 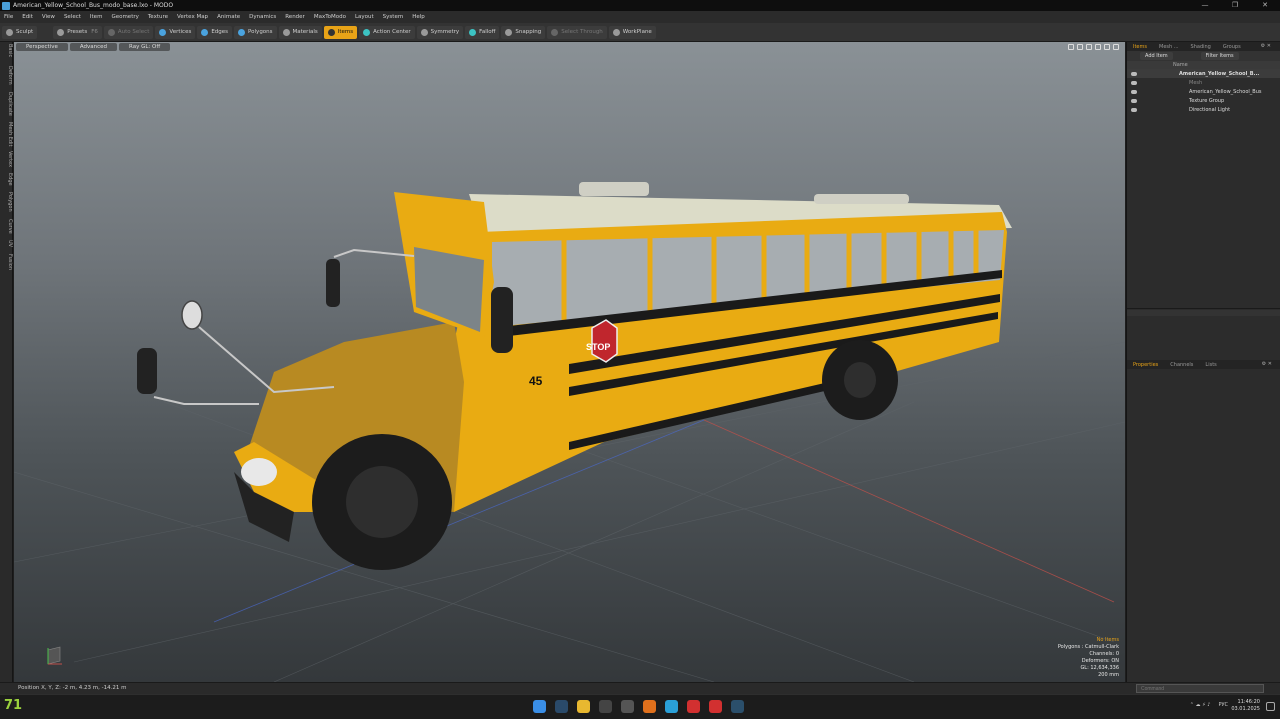 I want to click on weather-temperature: 71, so click(x=13, y=705).